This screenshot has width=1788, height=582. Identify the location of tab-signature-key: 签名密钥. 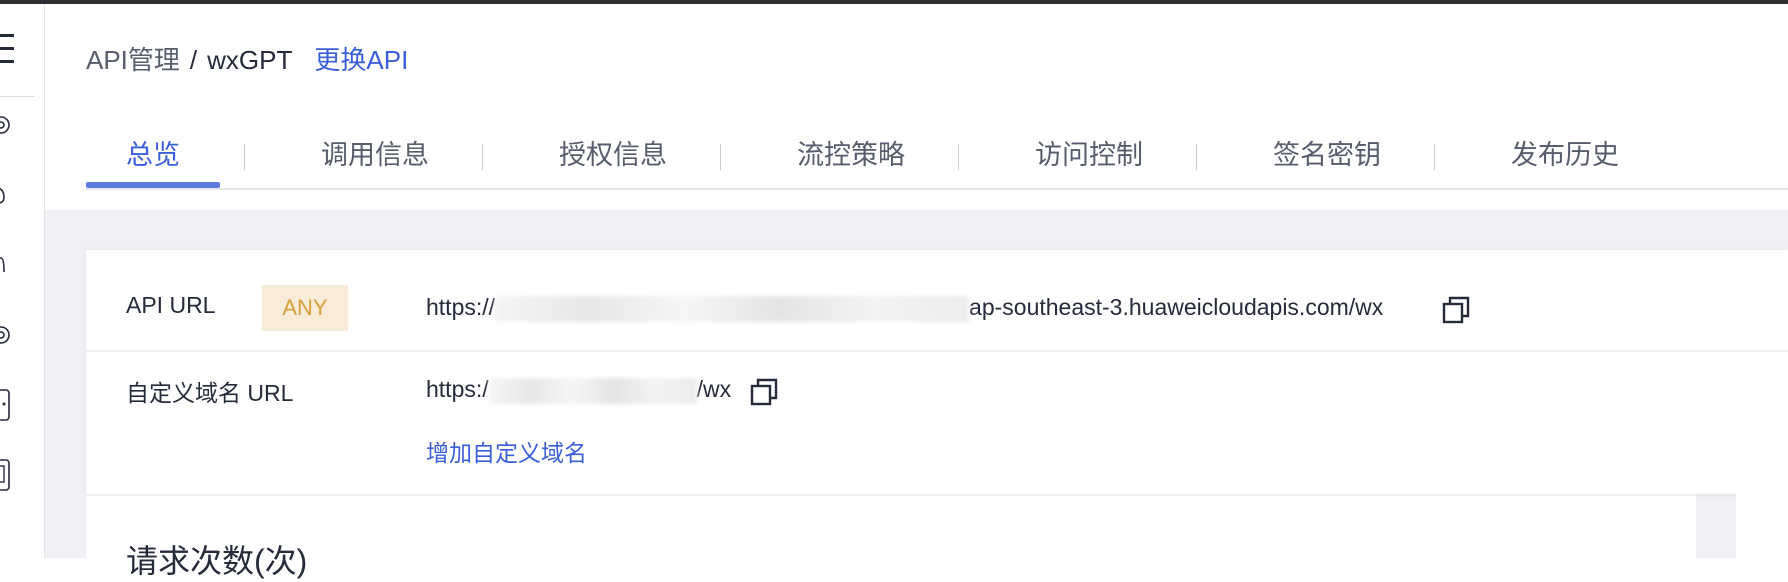
(1327, 157).